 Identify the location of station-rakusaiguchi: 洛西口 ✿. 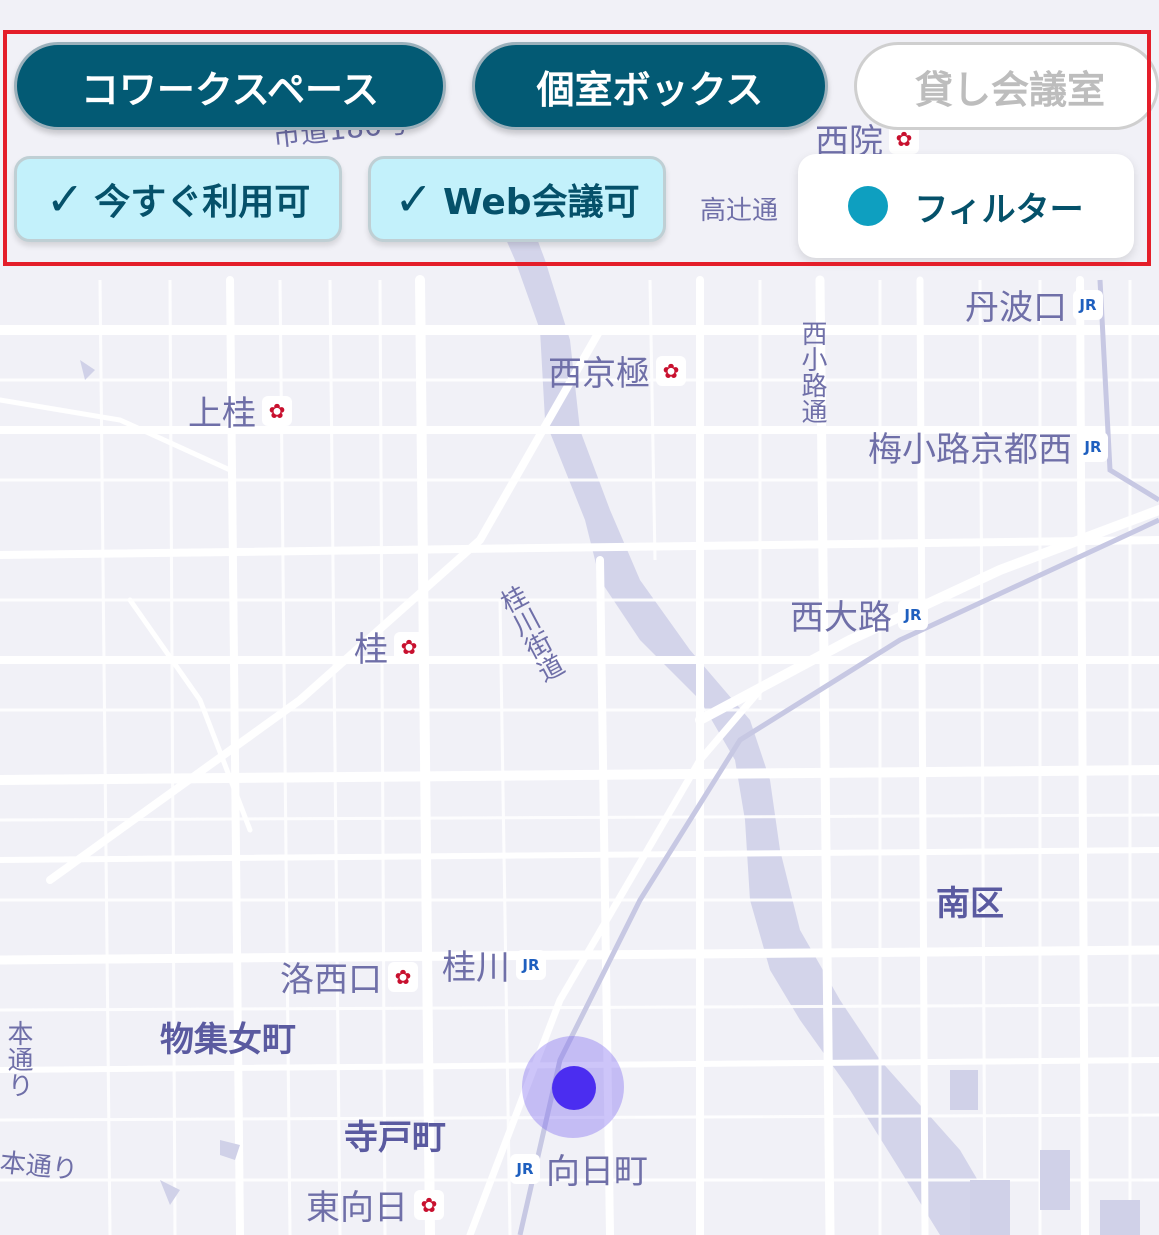
(349, 976).